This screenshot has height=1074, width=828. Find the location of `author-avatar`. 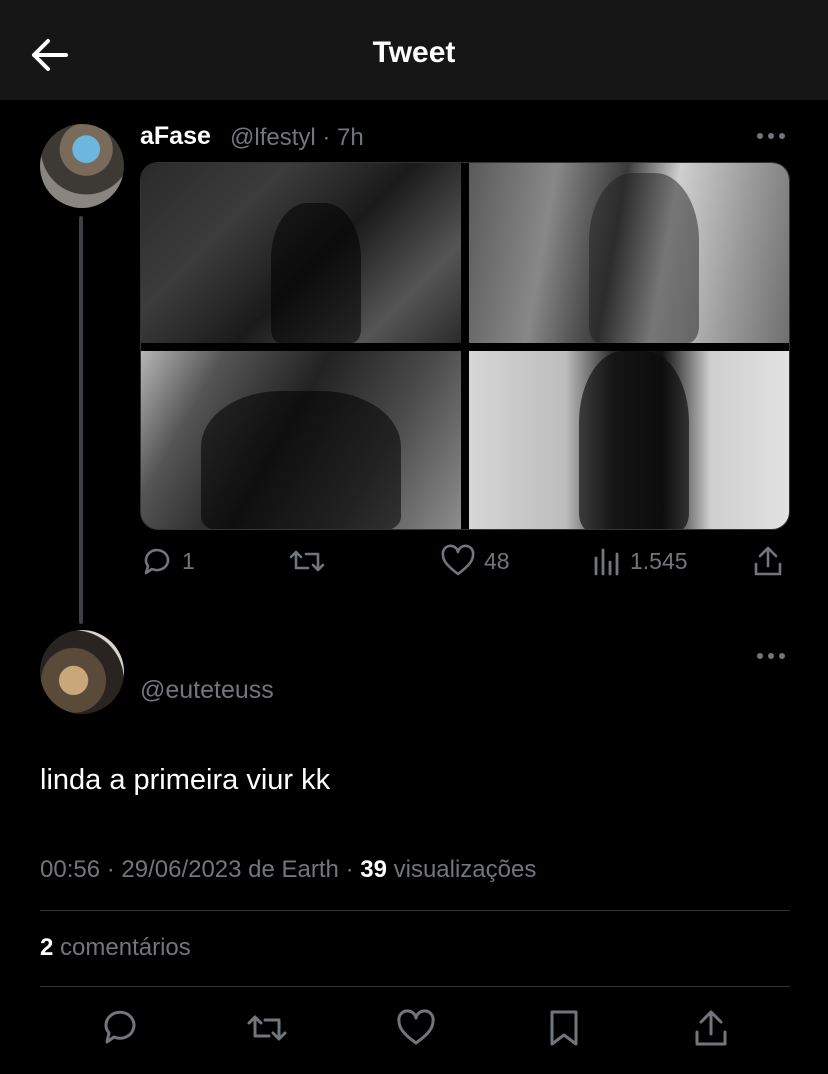

author-avatar is located at coordinates (82, 166).